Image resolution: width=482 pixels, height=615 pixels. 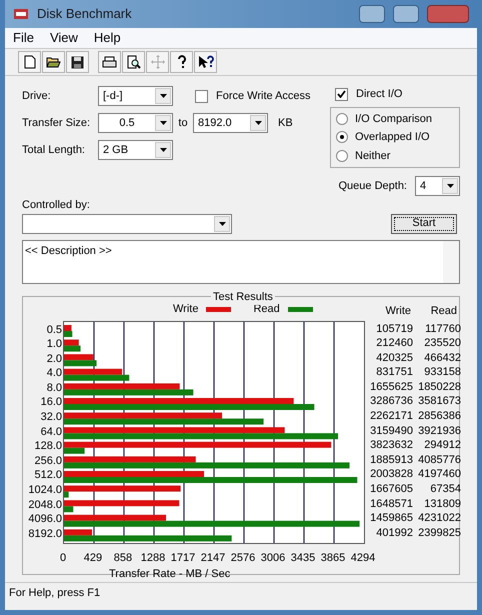 I want to click on table-cell-text: 105719, so click(x=394, y=329).